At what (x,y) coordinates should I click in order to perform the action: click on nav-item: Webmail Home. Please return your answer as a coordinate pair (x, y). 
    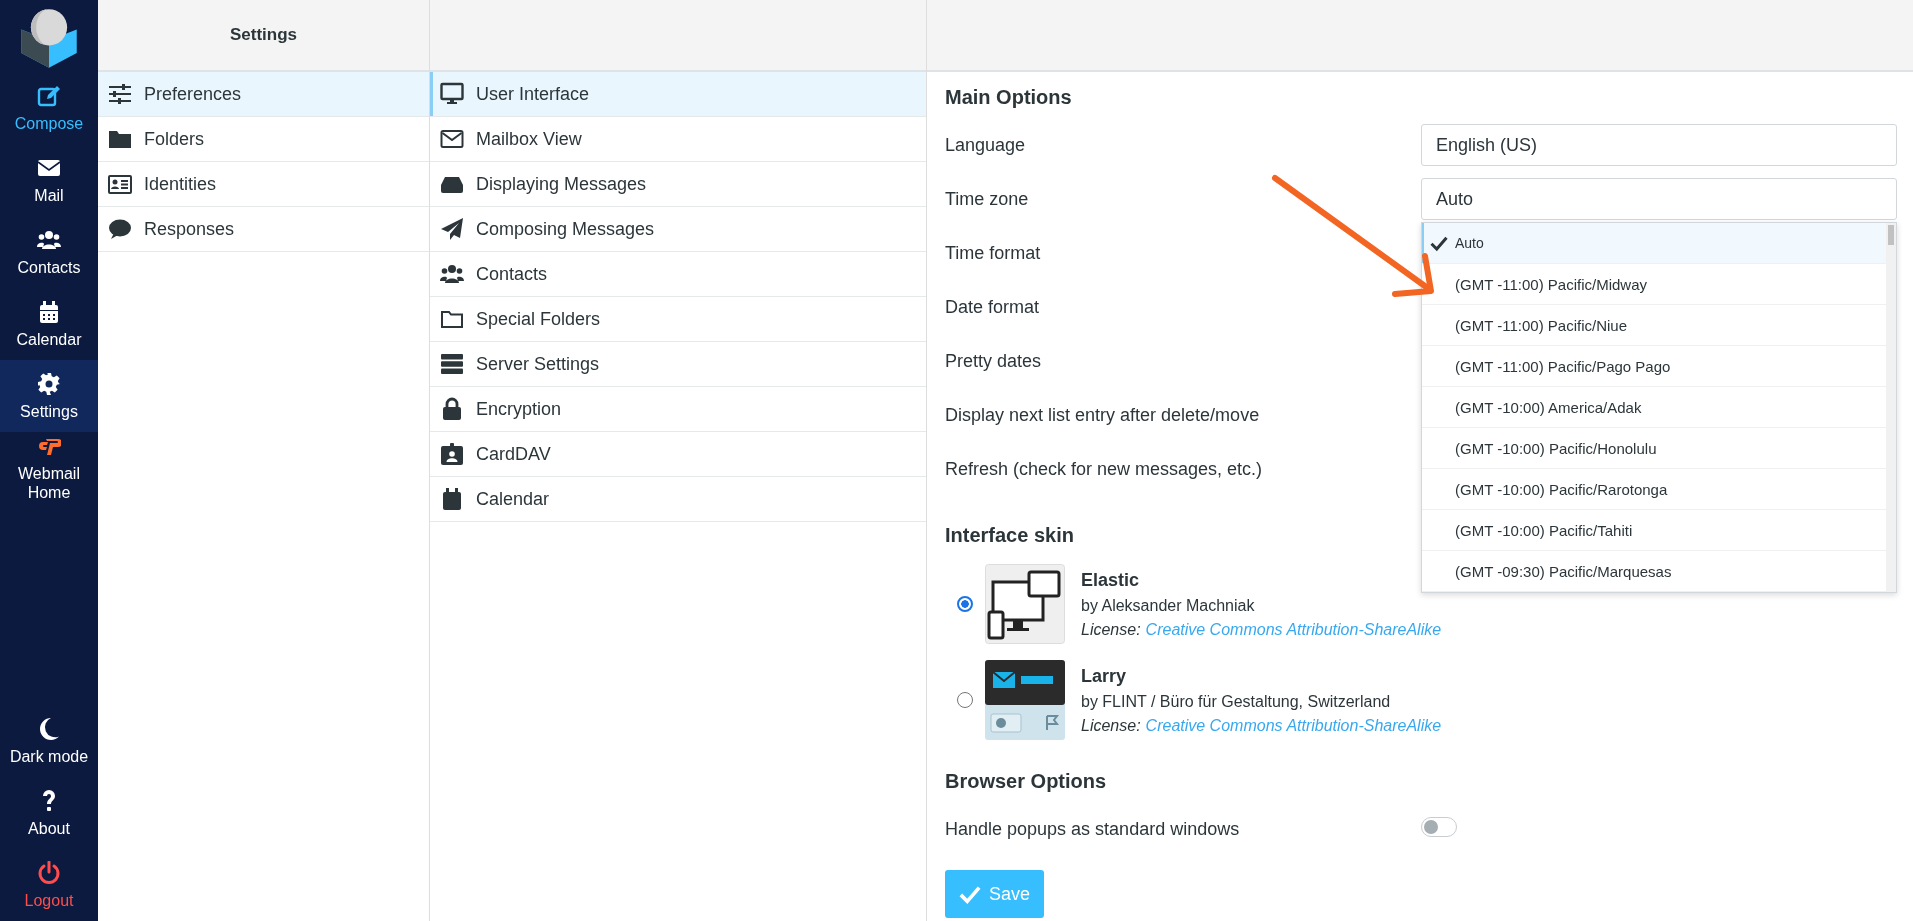
    Looking at the image, I should click on (49, 468).